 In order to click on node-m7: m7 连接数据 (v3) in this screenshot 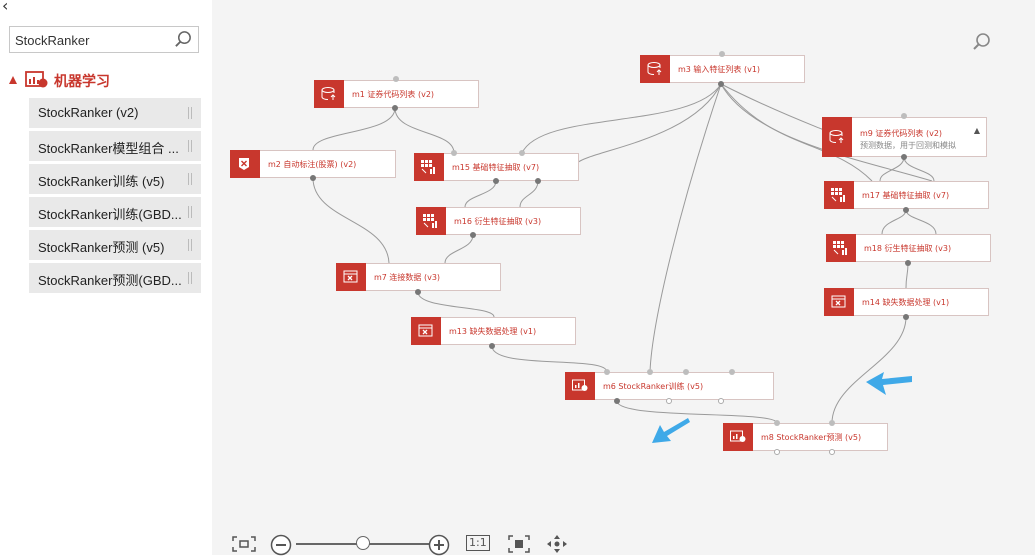, I will do `click(418, 277)`.